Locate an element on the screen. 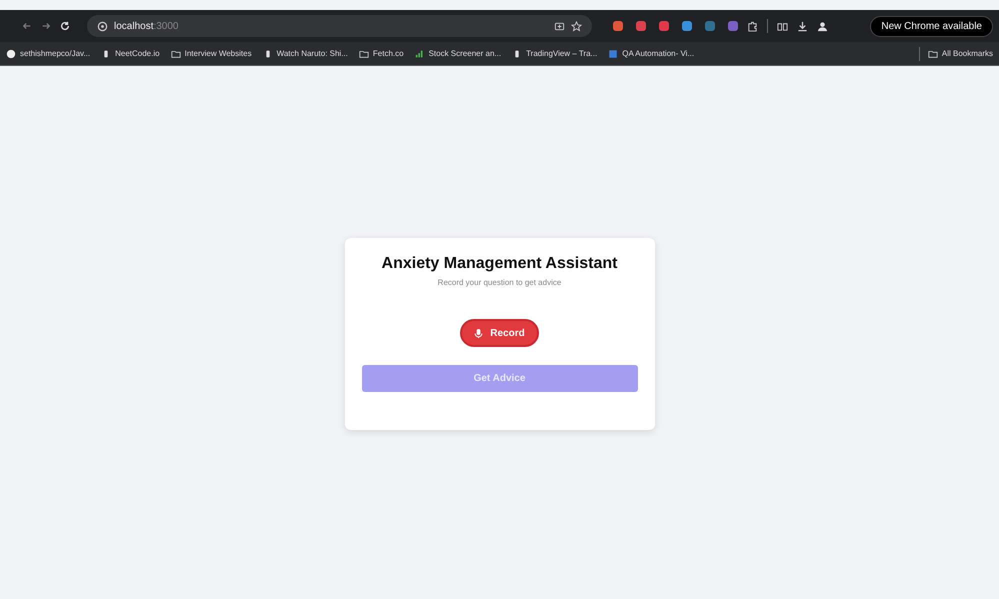 The height and width of the screenshot is (599, 999). all-bookmarks-link: All Bookmarks is located at coordinates (960, 53).